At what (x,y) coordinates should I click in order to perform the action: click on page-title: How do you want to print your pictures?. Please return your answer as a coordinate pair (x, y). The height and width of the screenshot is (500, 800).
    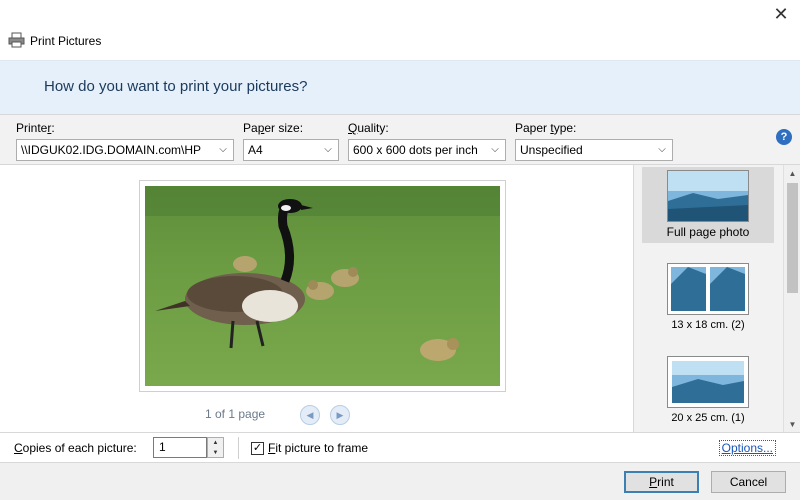
    Looking at the image, I should click on (176, 86).